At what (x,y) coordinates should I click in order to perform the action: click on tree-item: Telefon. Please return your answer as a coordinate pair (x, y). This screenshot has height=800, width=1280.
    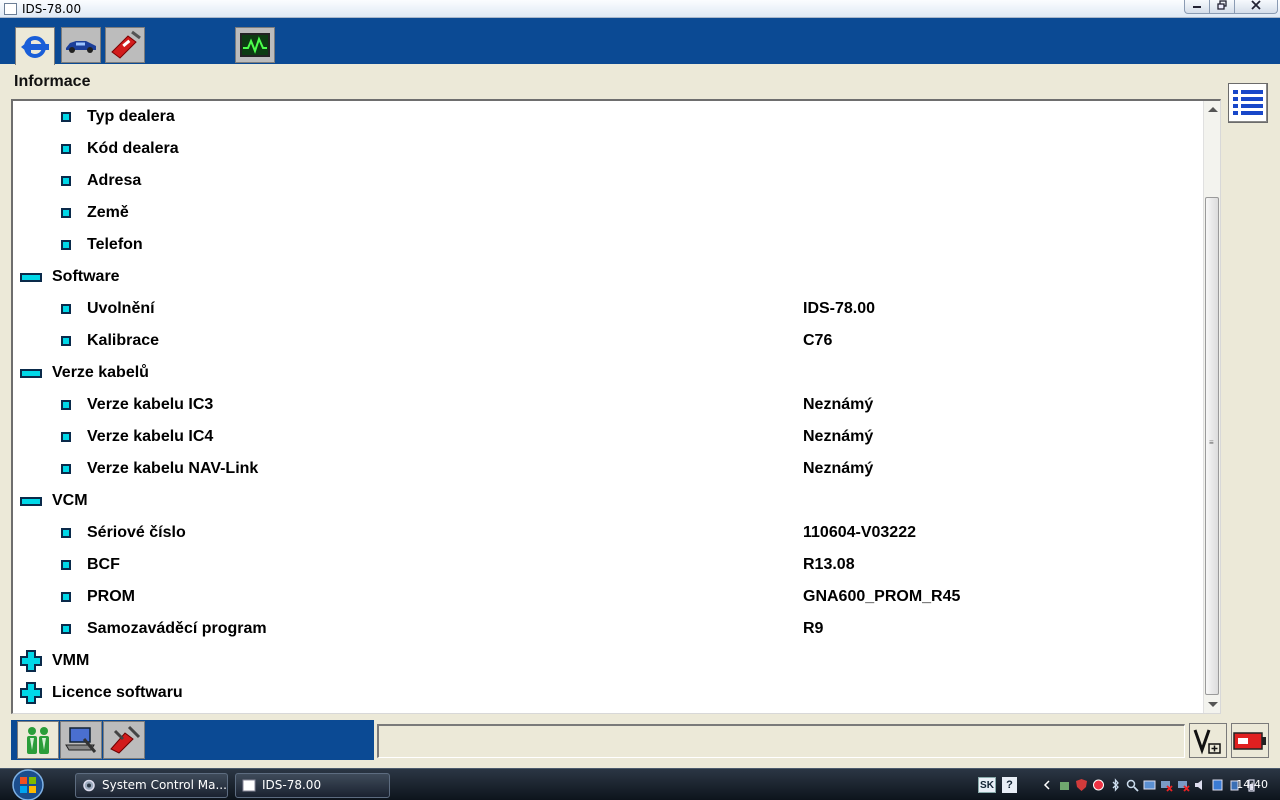
    Looking at the image, I should click on (608, 245).